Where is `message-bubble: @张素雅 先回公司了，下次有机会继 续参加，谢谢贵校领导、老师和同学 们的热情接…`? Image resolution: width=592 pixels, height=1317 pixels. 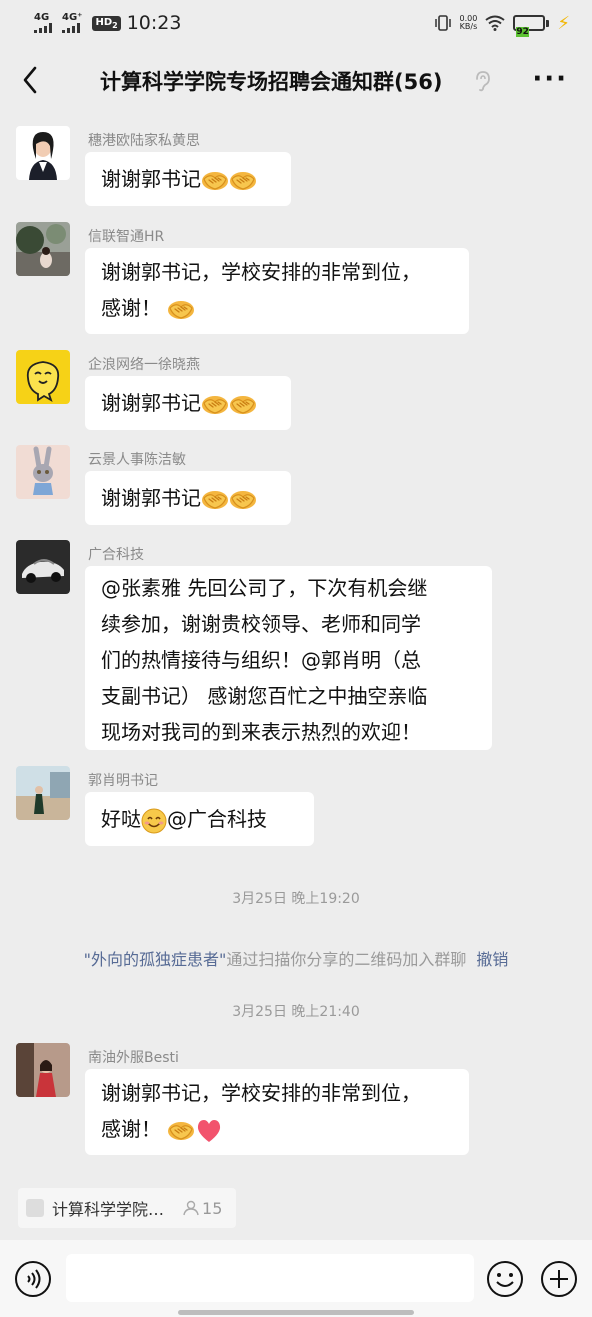
message-bubble: @张素雅 先回公司了，下次有机会继 续参加，谢谢贵校领导、老师和同学 们的热情接… is located at coordinates (288, 658).